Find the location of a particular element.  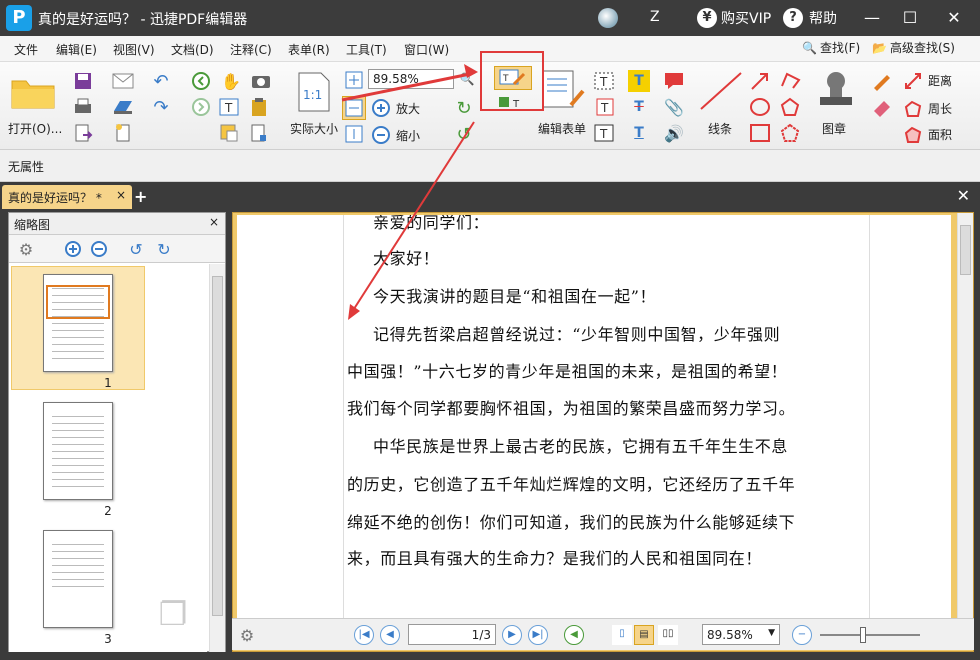

annotation-arrows is located at coordinates (409, 192).